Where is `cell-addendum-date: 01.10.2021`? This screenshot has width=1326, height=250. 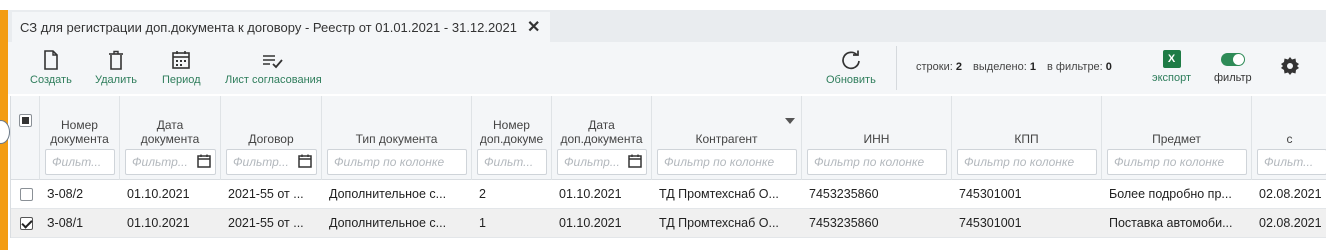 cell-addendum-date: 01.10.2021 is located at coordinates (590, 194).